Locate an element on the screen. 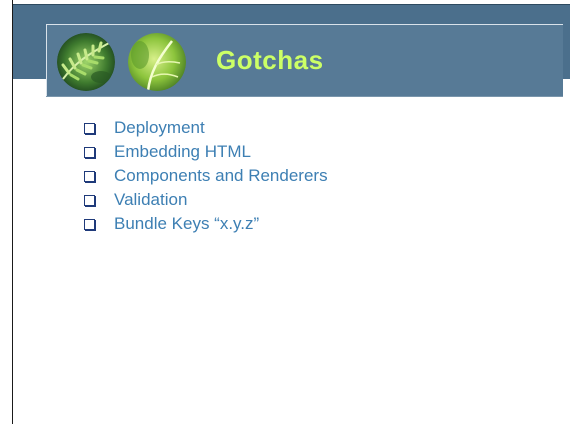  list-item: Validation is located at coordinates (206, 200).